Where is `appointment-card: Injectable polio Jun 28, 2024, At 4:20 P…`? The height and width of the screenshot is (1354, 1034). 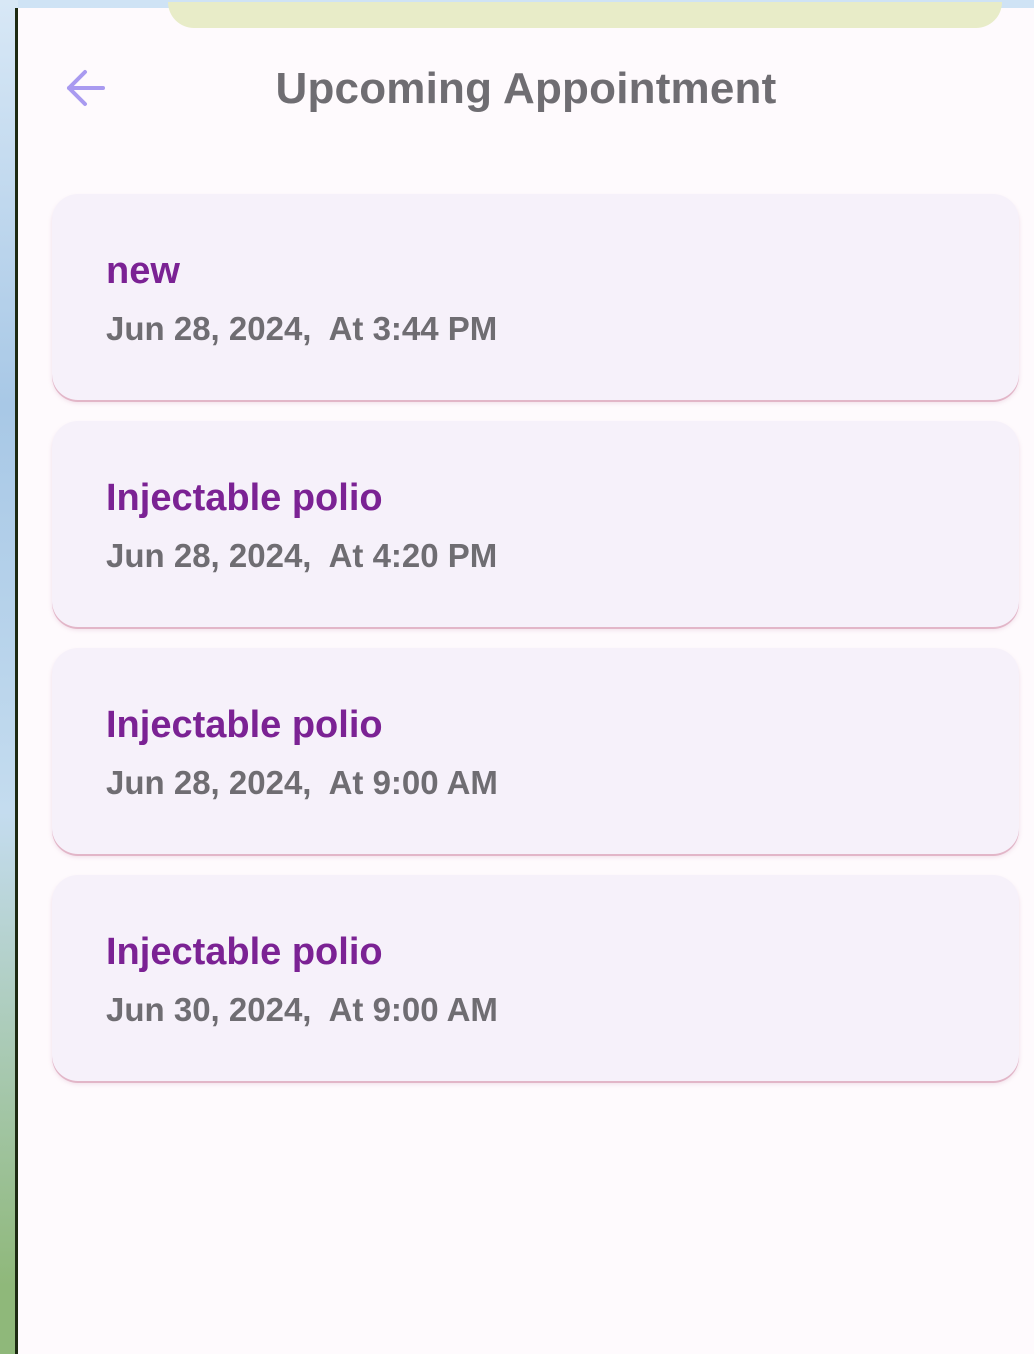
appointment-card: Injectable polio Jun 28, 2024, At 4:20 P… is located at coordinates (535, 524).